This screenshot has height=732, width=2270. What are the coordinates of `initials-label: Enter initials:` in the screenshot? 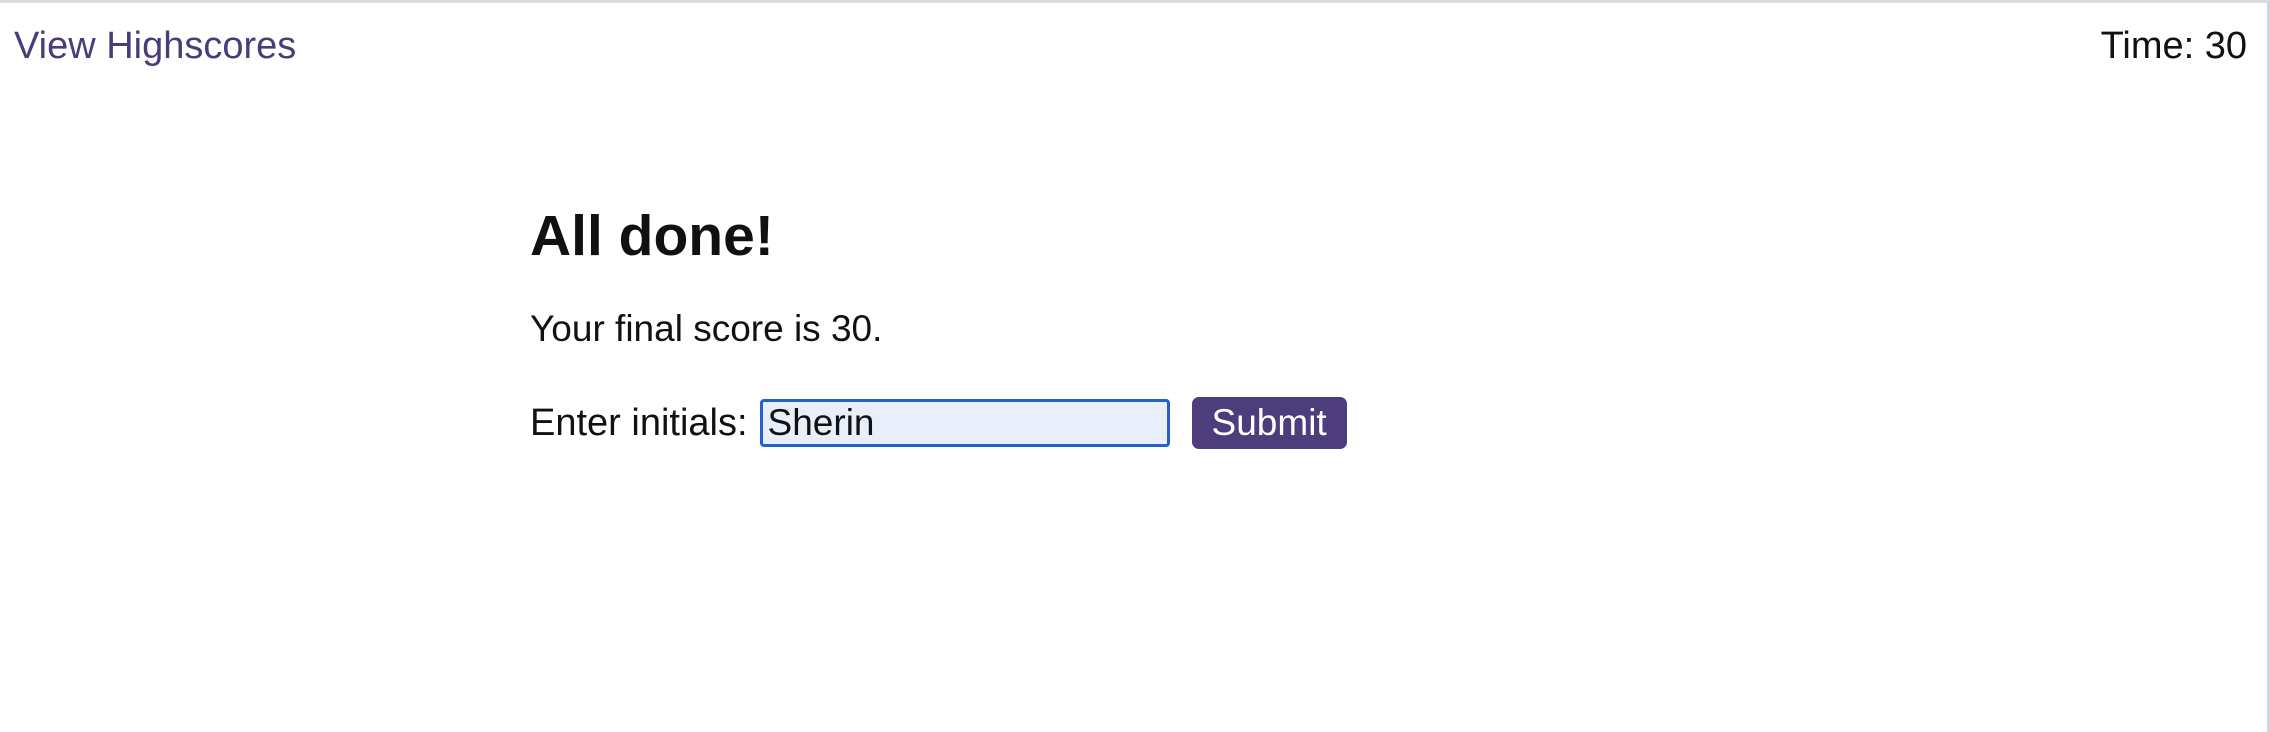 It's located at (639, 423).